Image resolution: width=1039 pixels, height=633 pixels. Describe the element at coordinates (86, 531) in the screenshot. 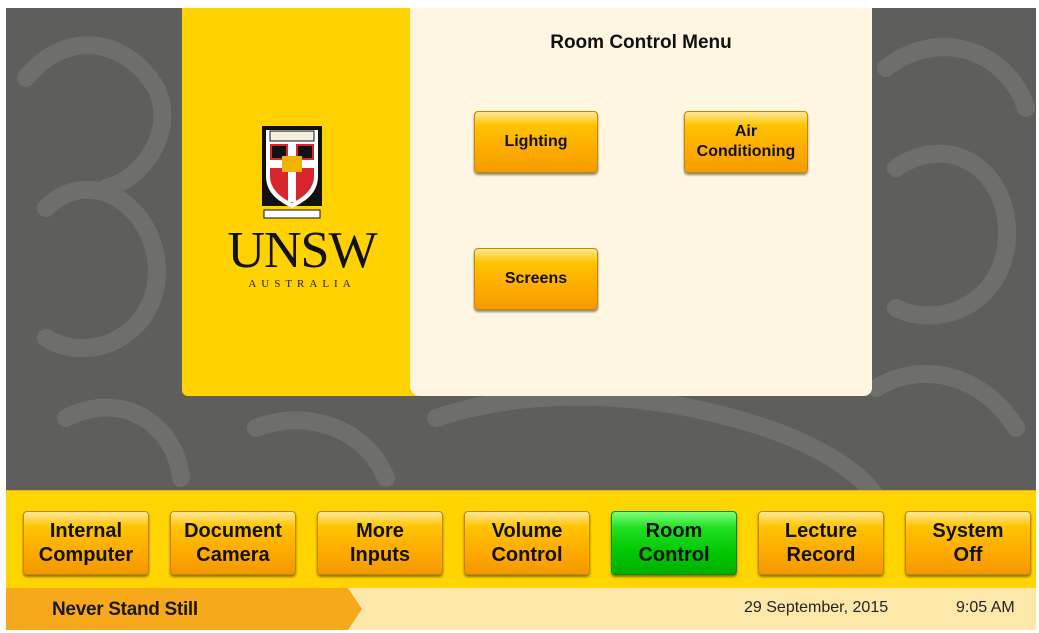

I see `nav-label-line1: Internal` at that location.